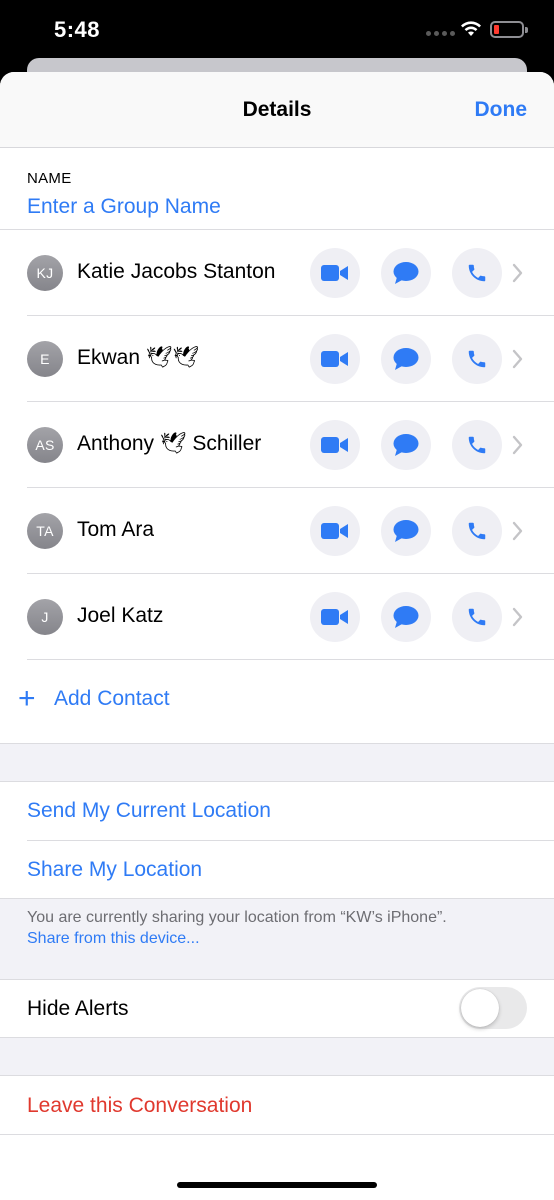  Describe the element at coordinates (277, 273) in the screenshot. I see `contact-row: KJ Katie Jacobs Stanton` at that location.